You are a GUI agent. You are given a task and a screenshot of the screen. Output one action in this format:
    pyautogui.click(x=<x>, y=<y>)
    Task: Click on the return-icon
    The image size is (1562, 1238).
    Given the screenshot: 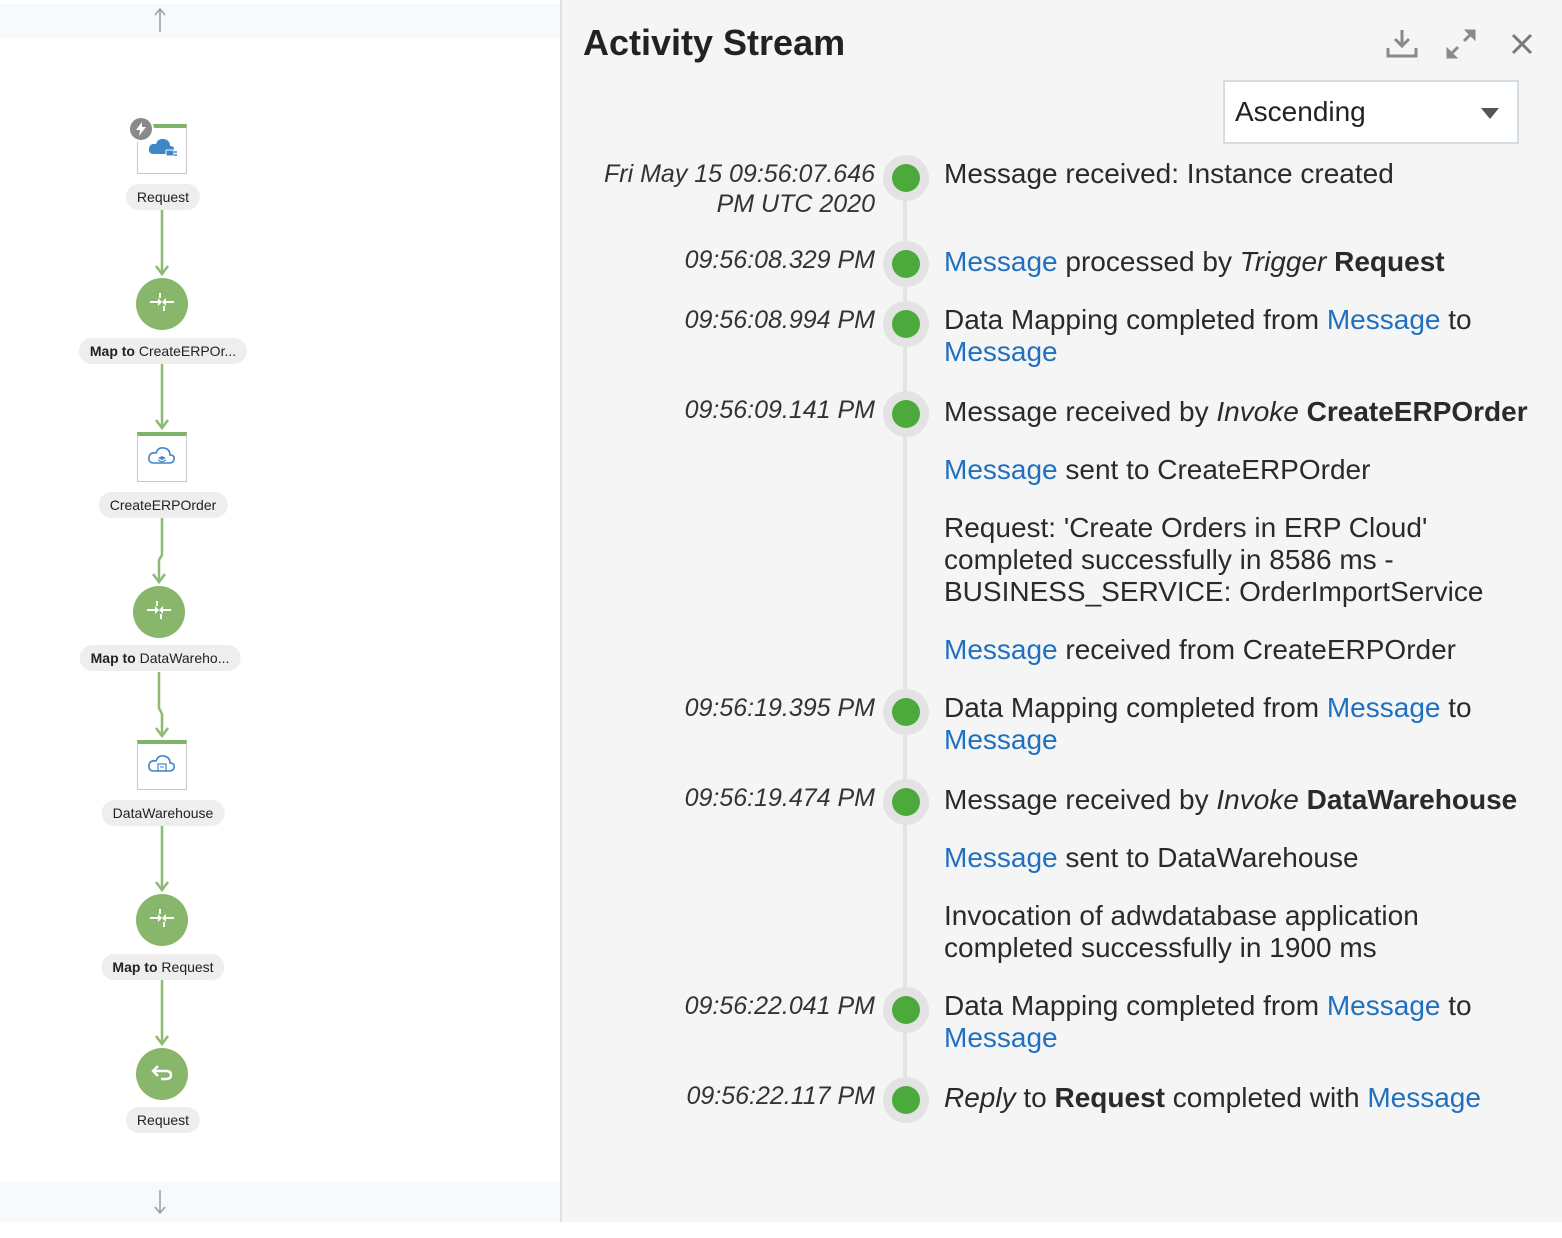 What is the action you would take?
    pyautogui.click(x=162, y=1074)
    